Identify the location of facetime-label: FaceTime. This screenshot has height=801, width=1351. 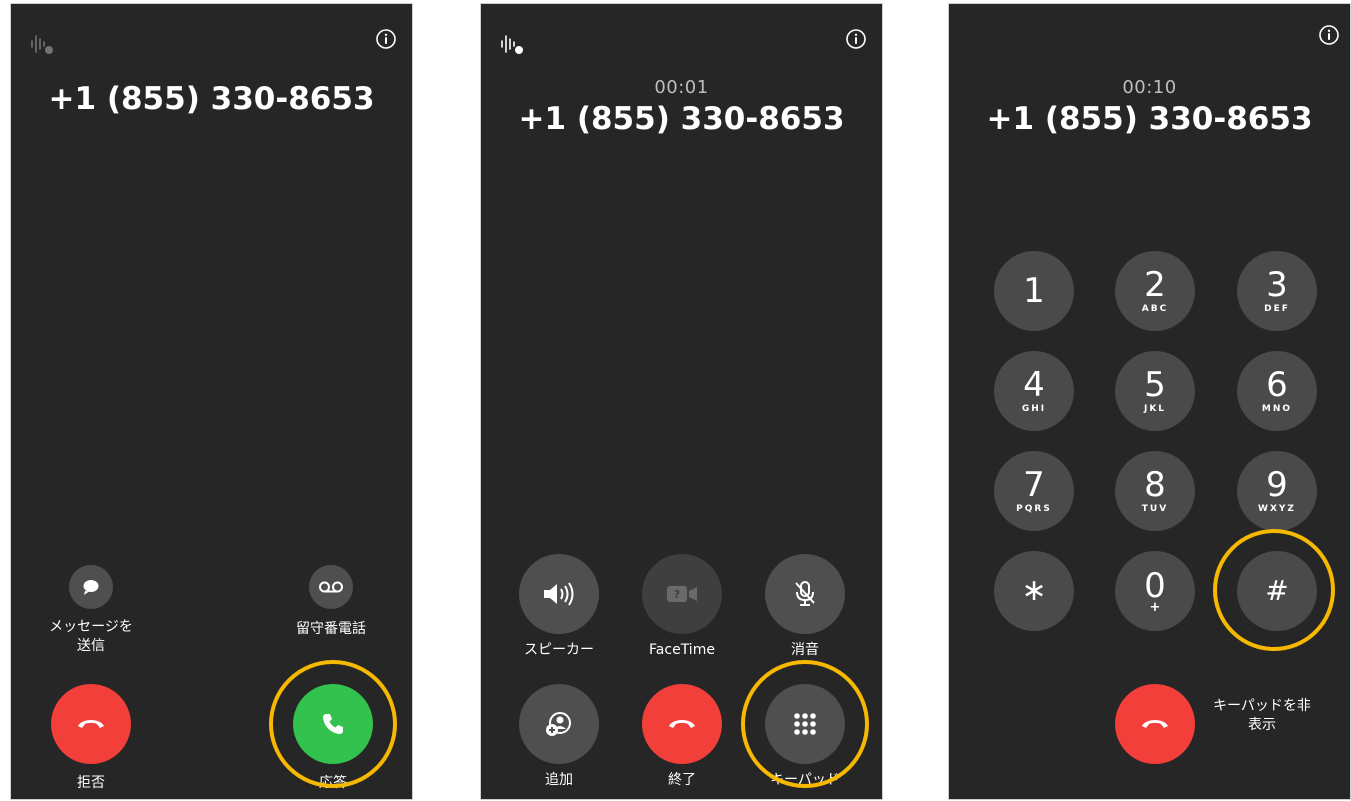
(682, 650).